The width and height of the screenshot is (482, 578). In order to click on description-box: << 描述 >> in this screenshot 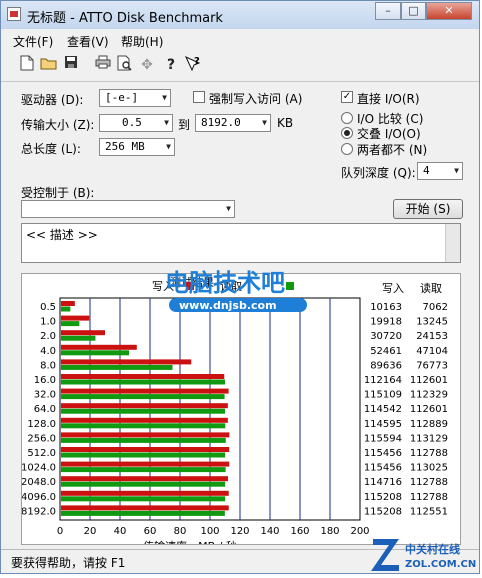, I will do `click(241, 243)`.